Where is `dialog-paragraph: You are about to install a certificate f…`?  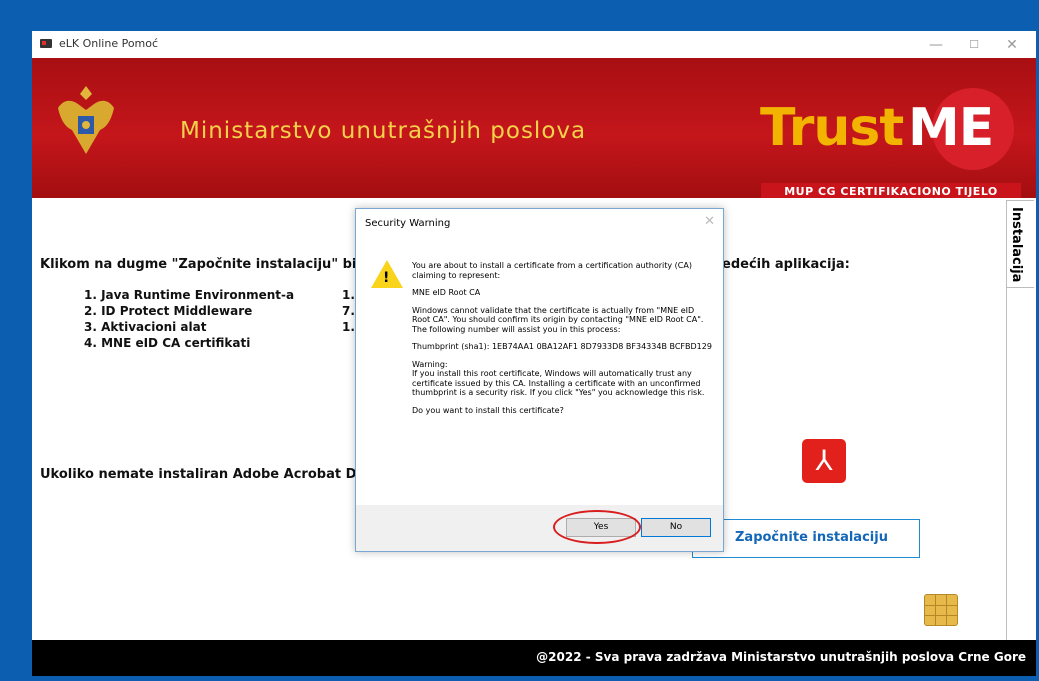
dialog-paragraph: You are about to install a certificate f… is located at coordinates (552, 270).